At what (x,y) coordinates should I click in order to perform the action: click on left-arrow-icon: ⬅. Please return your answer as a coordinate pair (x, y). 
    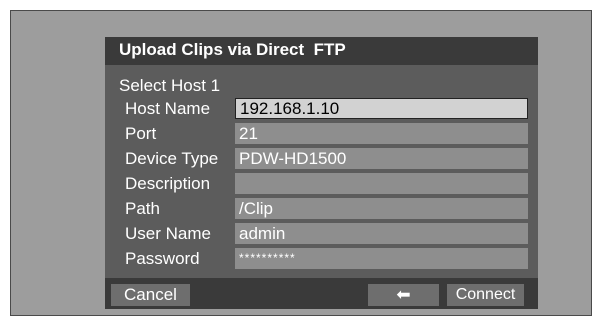
    Looking at the image, I should click on (403, 294).